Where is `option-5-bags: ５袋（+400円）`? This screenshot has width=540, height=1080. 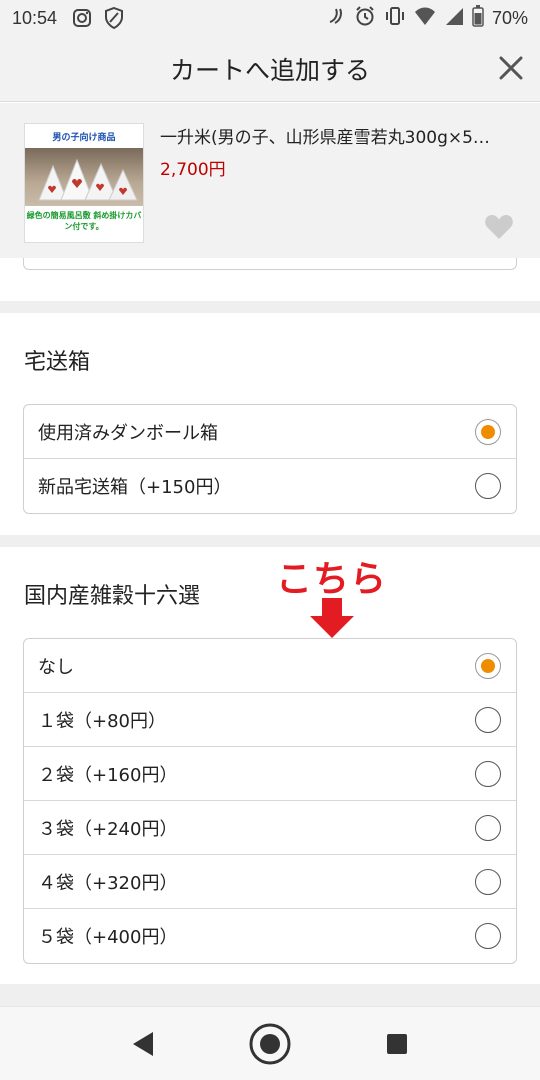 option-5-bags: ５袋（+400円） is located at coordinates (270, 936).